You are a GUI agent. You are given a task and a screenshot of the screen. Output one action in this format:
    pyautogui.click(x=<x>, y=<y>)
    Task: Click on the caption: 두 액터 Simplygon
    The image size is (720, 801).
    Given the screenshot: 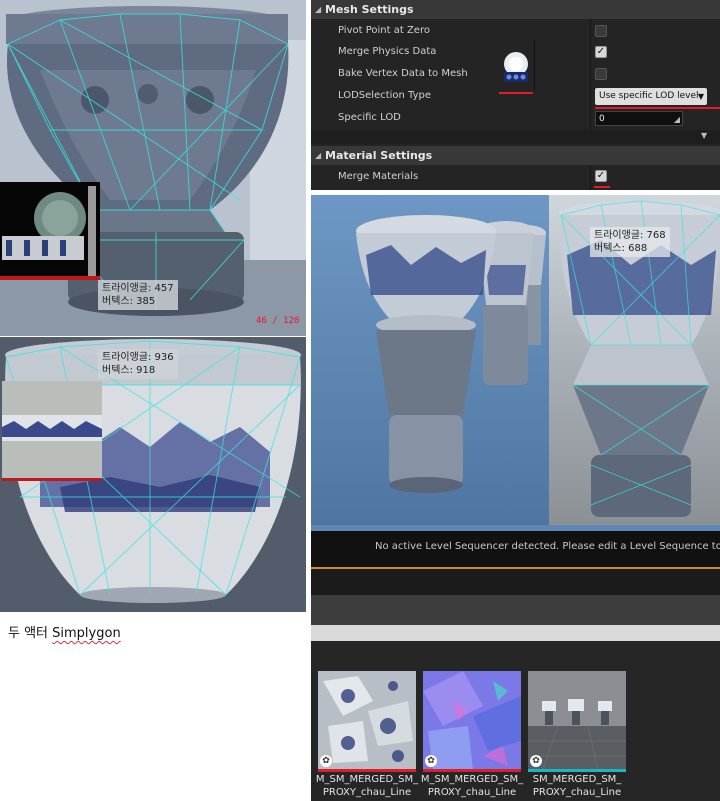 What is the action you would take?
    pyautogui.click(x=64, y=631)
    